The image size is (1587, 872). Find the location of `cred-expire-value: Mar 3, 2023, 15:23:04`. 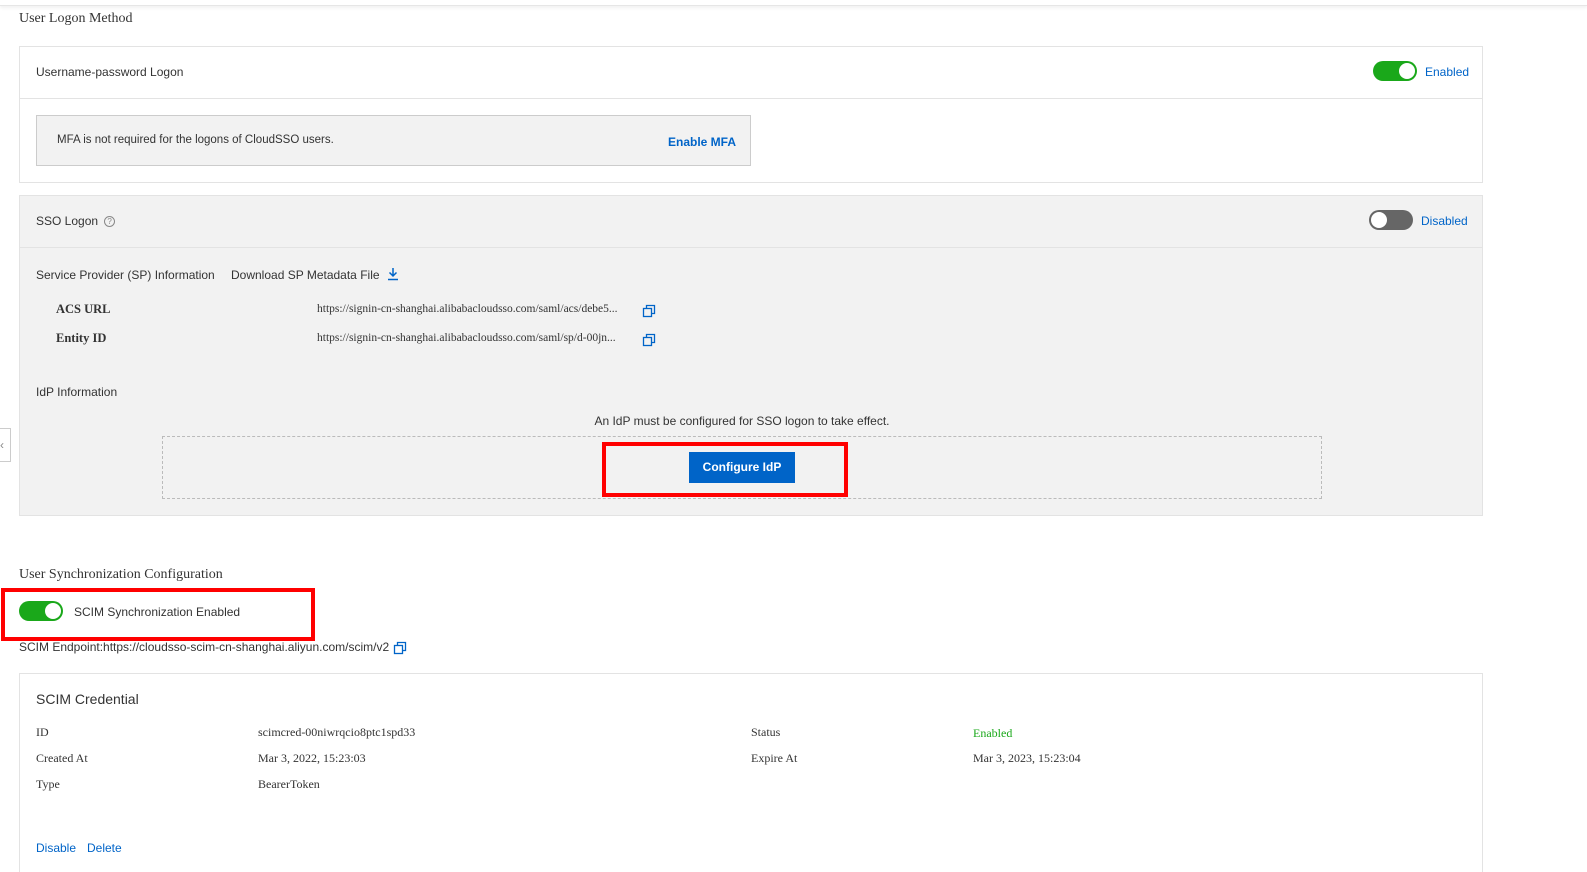

cred-expire-value: Mar 3, 2023, 15:23:04 is located at coordinates (1027, 758).